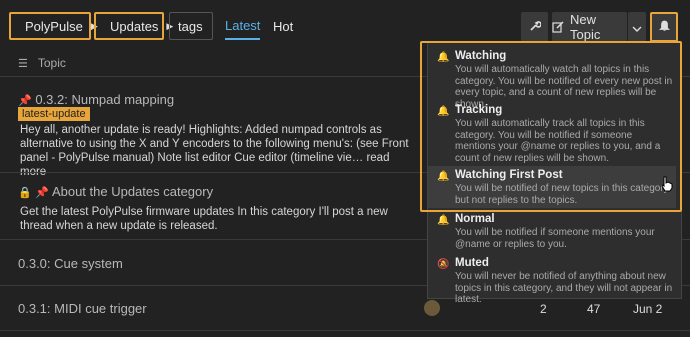  I want to click on topic-title-link: About the Updates category, so click(132, 191).